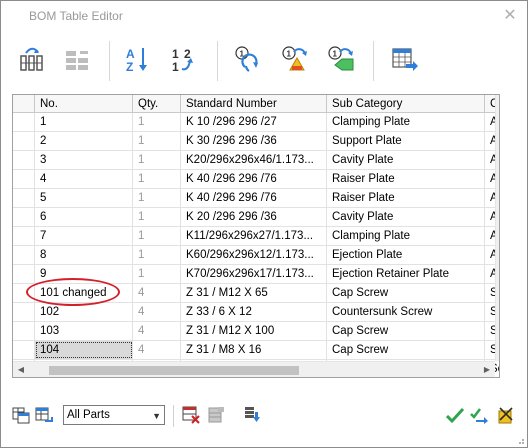 This screenshot has width=528, height=448. Describe the element at coordinates (455, 415) in the screenshot. I see `apply-button` at that location.